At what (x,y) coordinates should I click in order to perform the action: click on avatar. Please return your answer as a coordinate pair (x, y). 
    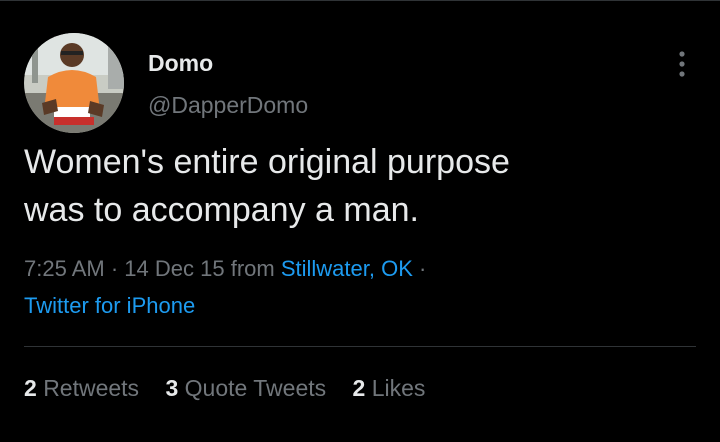
    Looking at the image, I should click on (74, 83).